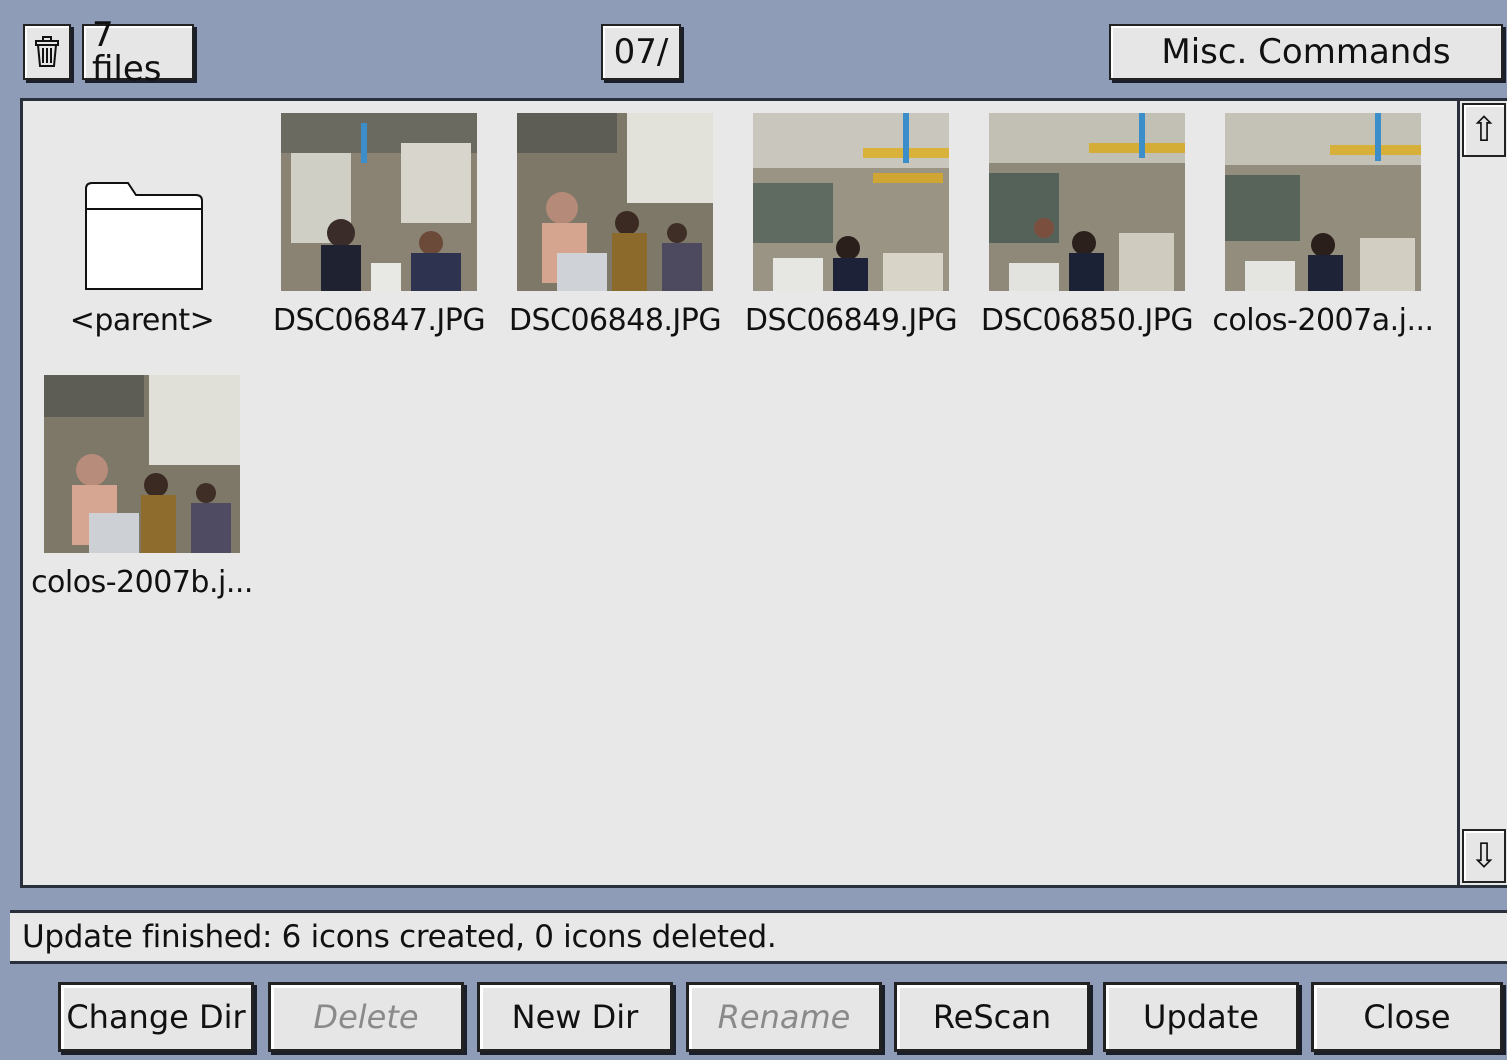 The width and height of the screenshot is (1507, 1060). I want to click on update-button: Update, so click(1201, 1017).